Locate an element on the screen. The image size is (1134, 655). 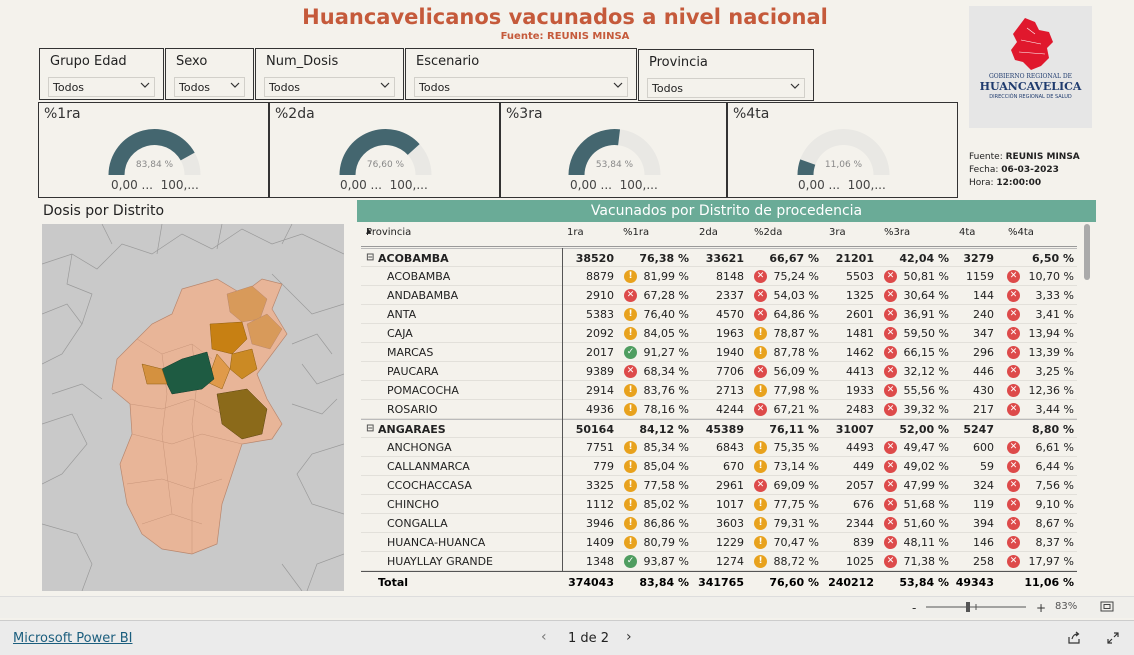
dropdown-value: Todos is located at coordinates (69, 87).